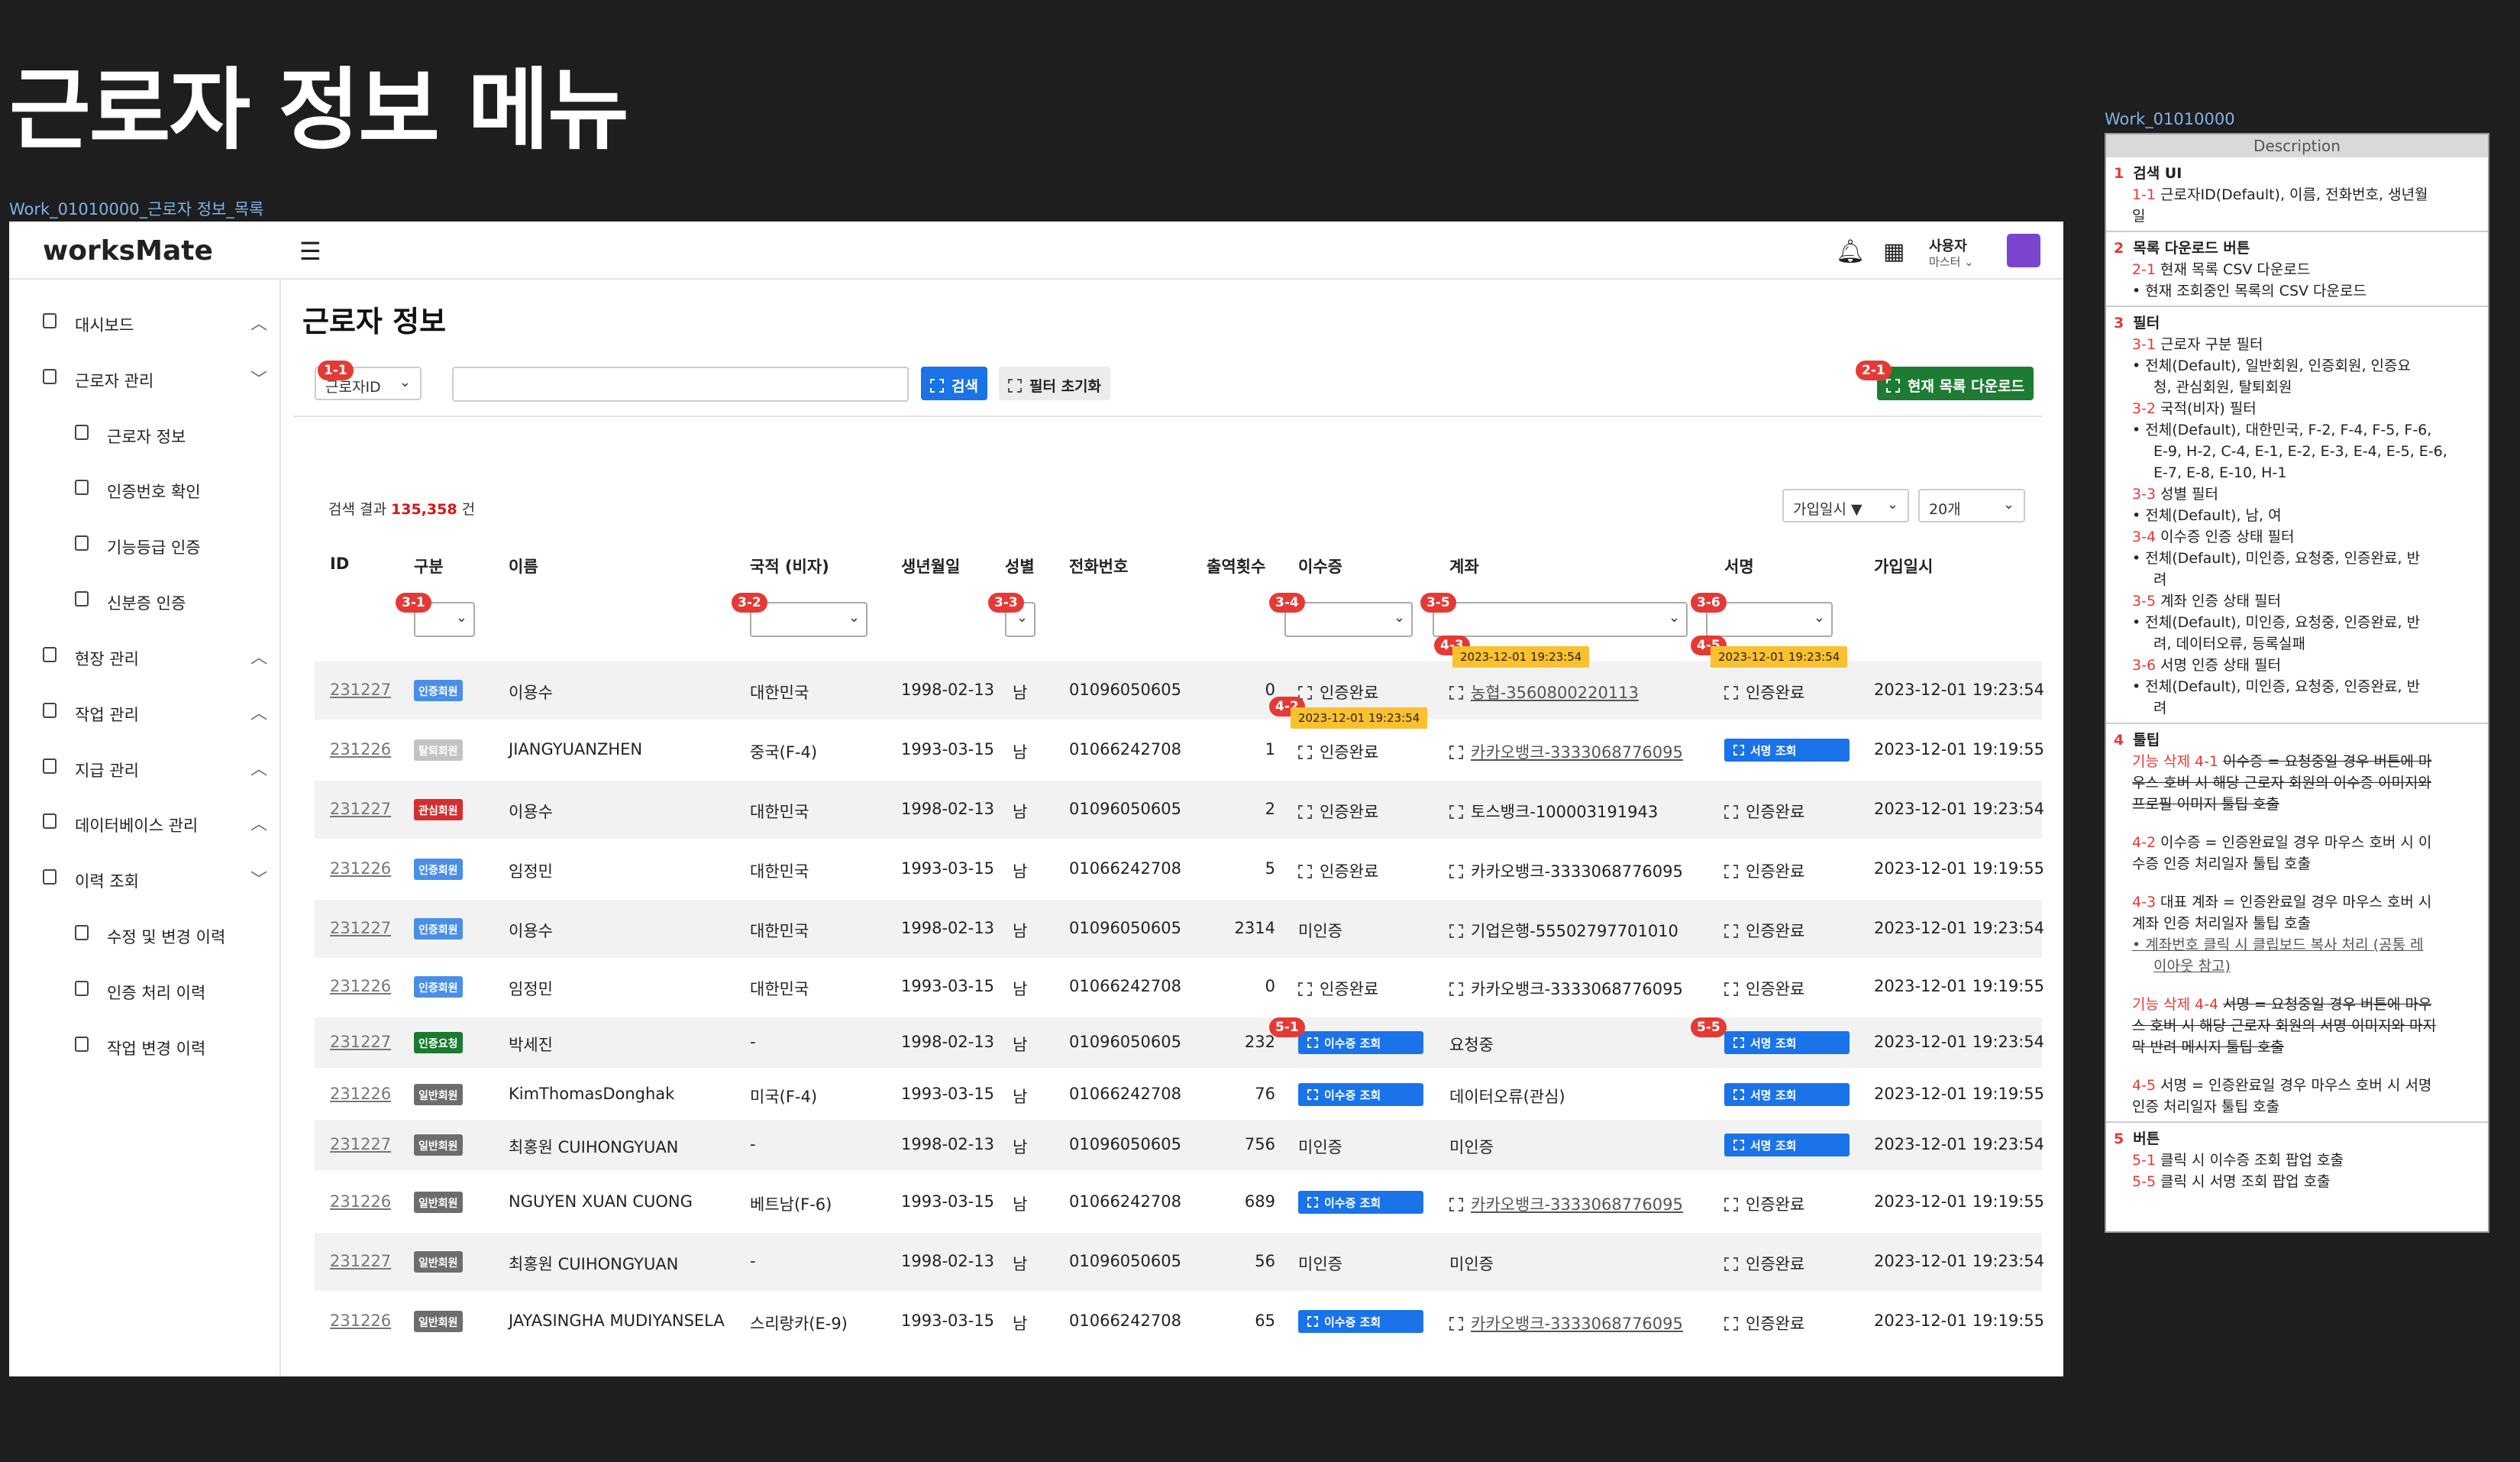  Describe the element at coordinates (145, 768) in the screenshot. I see `sidebar-item: 지급 관리 ︿` at that location.